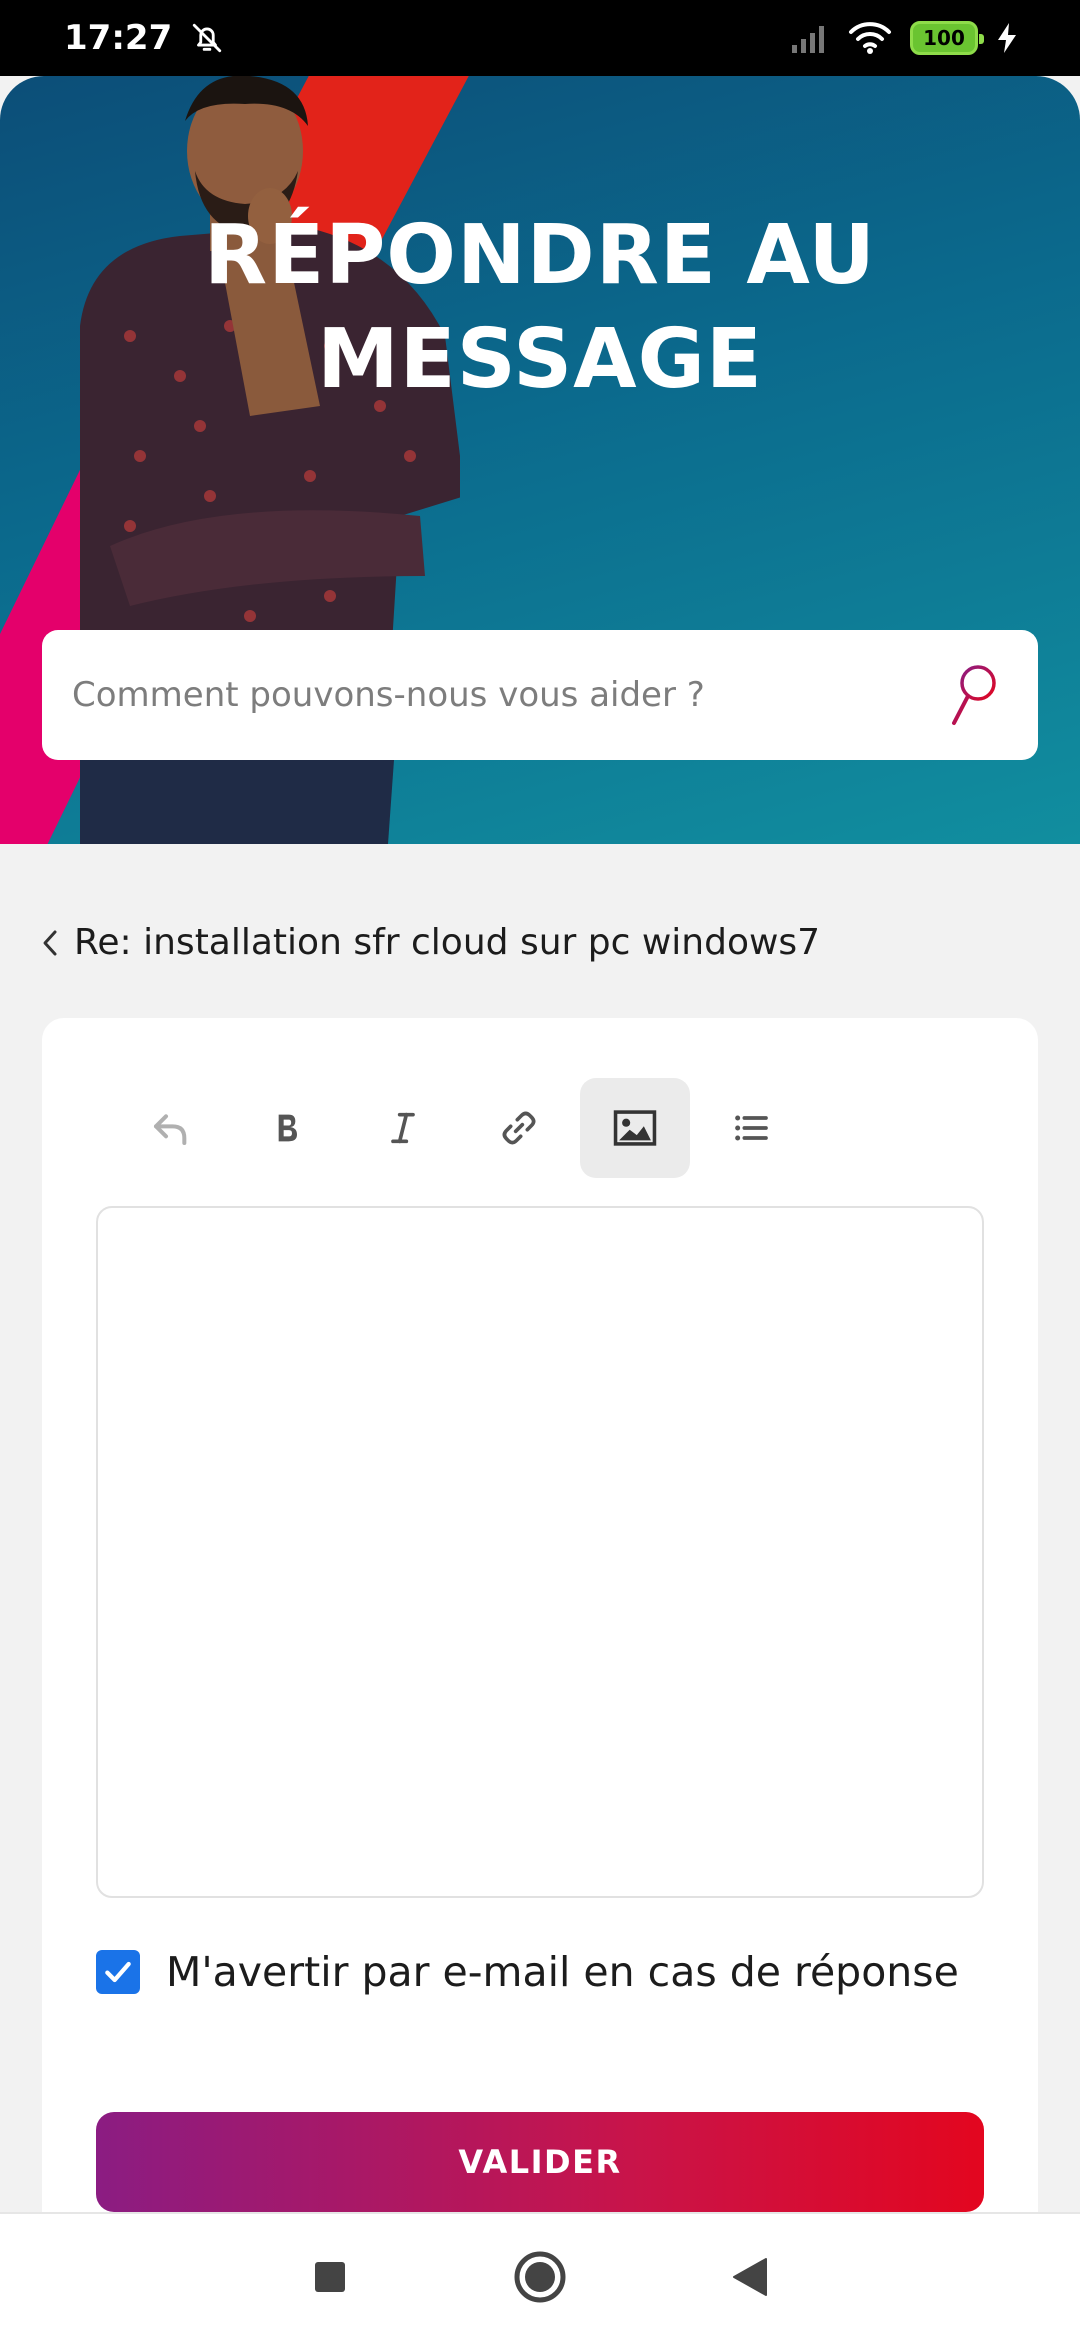  I want to click on home-button, so click(540, 2277).